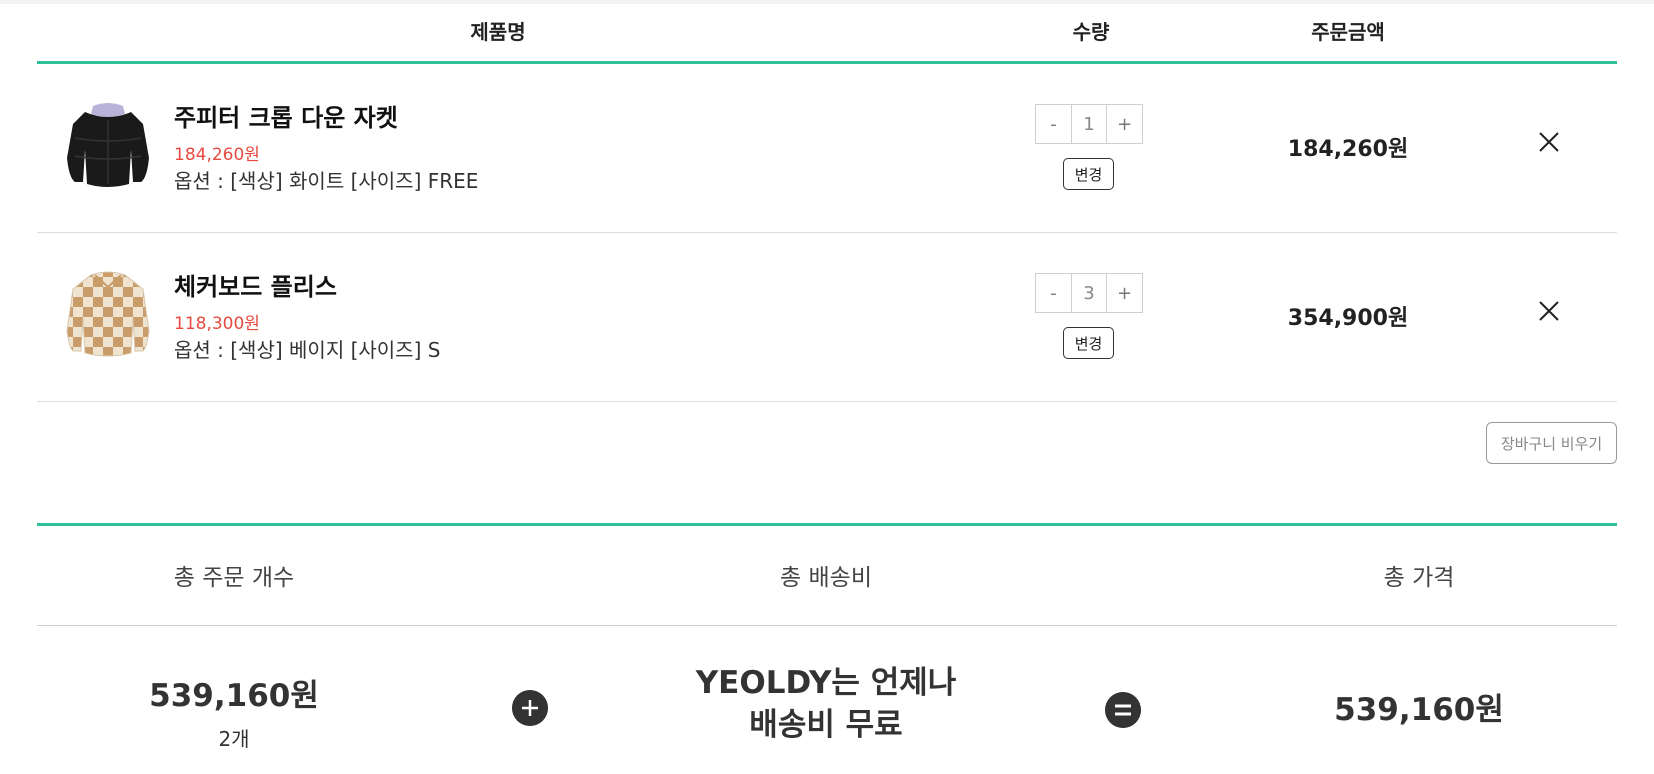 This screenshot has width=1654, height=774. I want to click on summary-inner-divider, so click(827, 625).